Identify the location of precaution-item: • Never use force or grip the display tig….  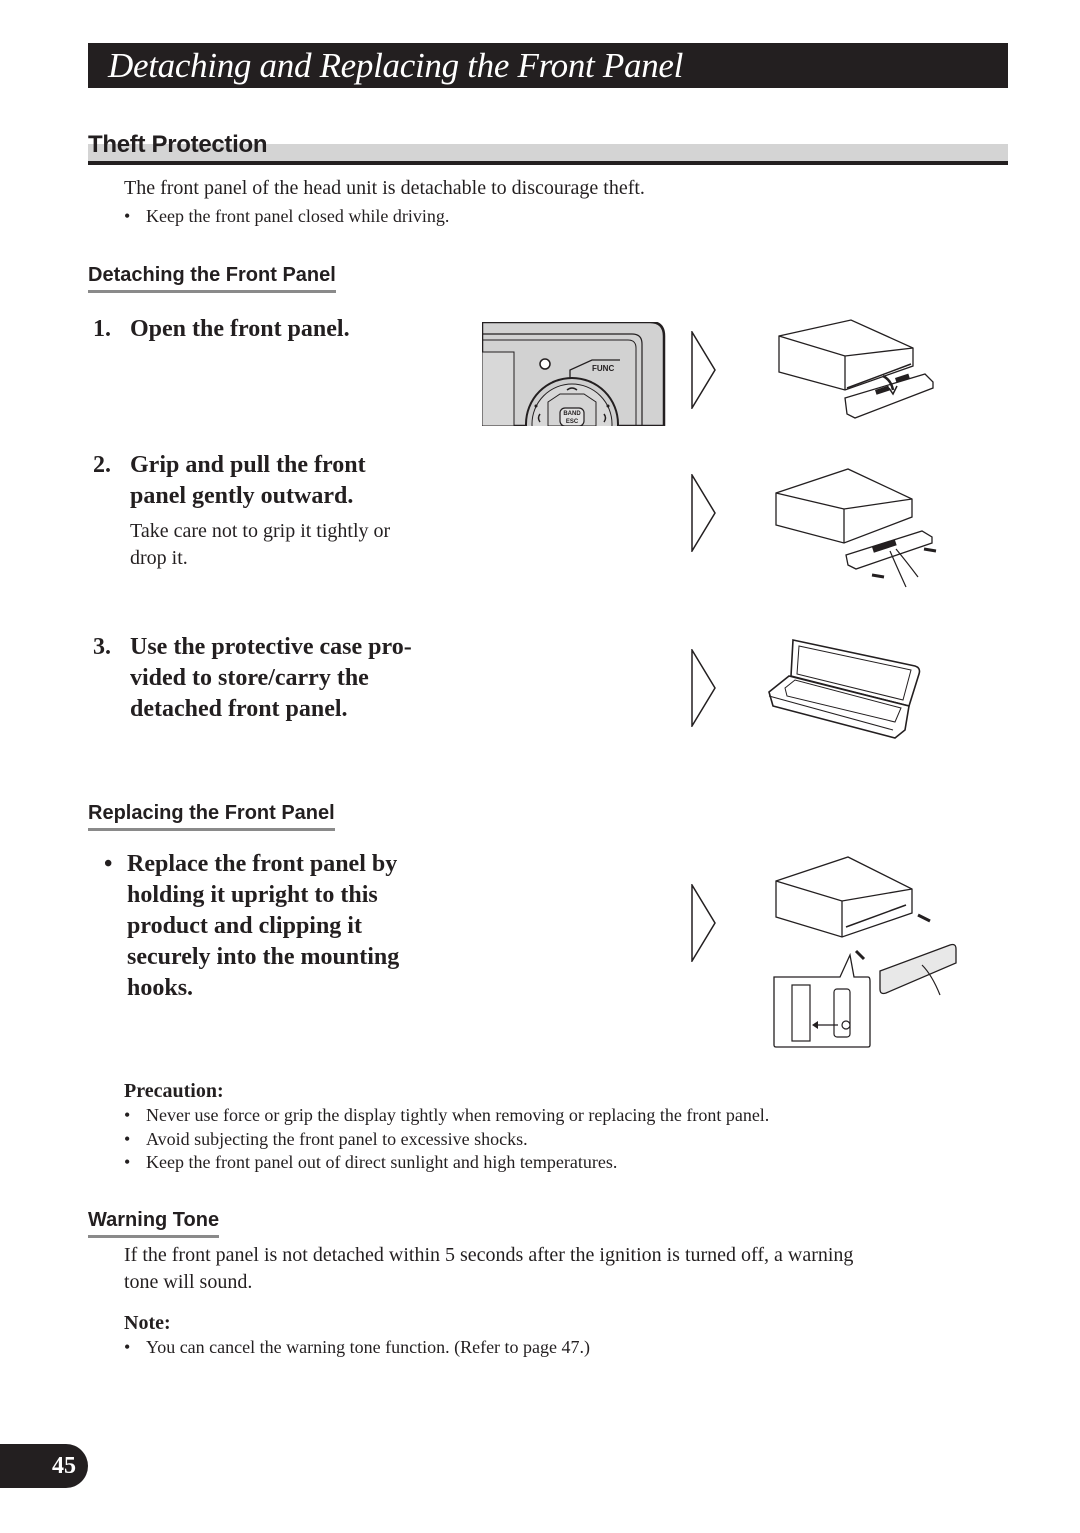
(447, 1115).